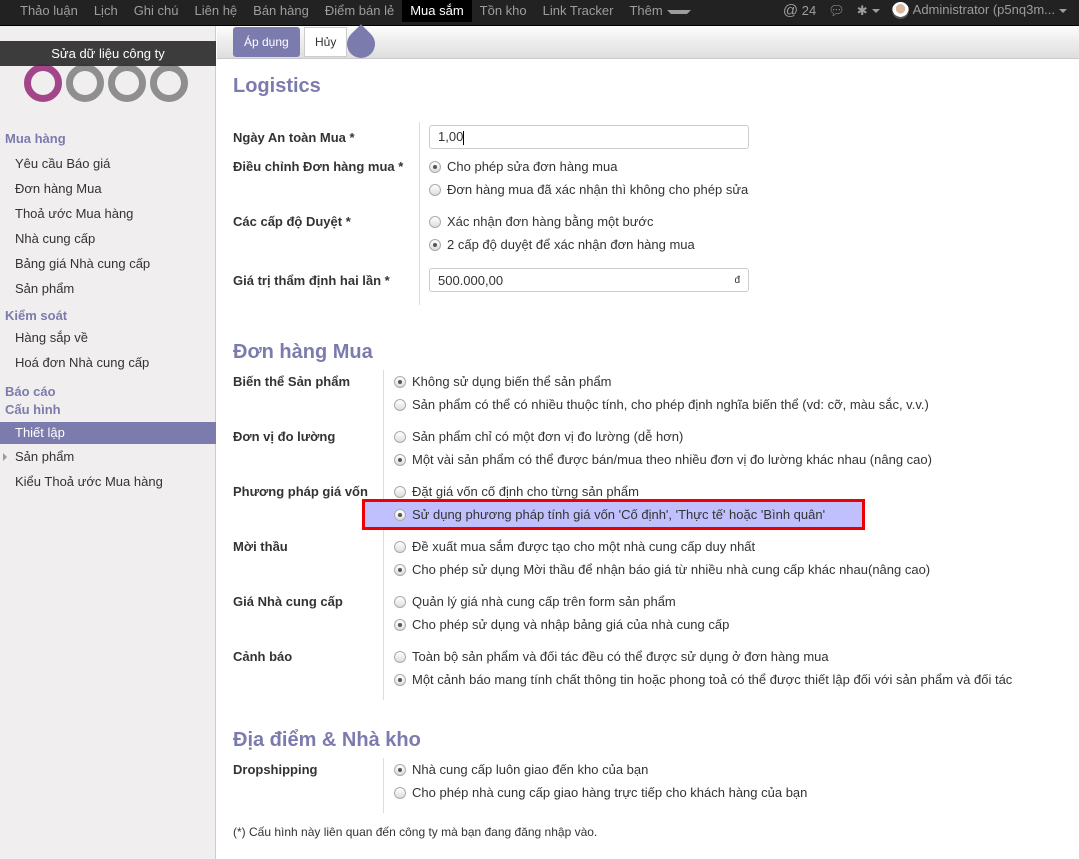 The image size is (1079, 859). What do you see at coordinates (648, 44) in the screenshot?
I see `control-panel: Áp dụng Hủy` at bounding box center [648, 44].